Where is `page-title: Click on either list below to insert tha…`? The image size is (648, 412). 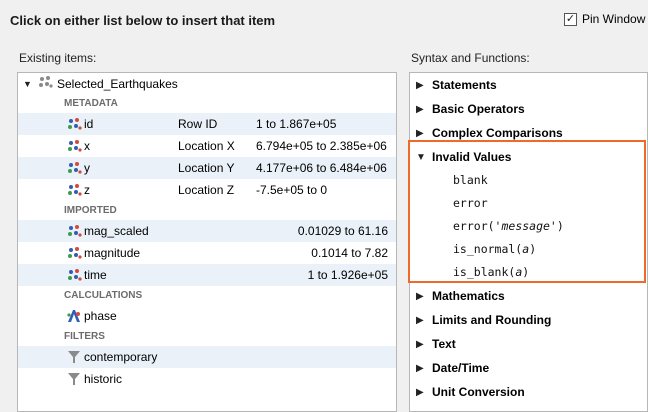 page-title: Click on either list below to insert tha… is located at coordinates (143, 20).